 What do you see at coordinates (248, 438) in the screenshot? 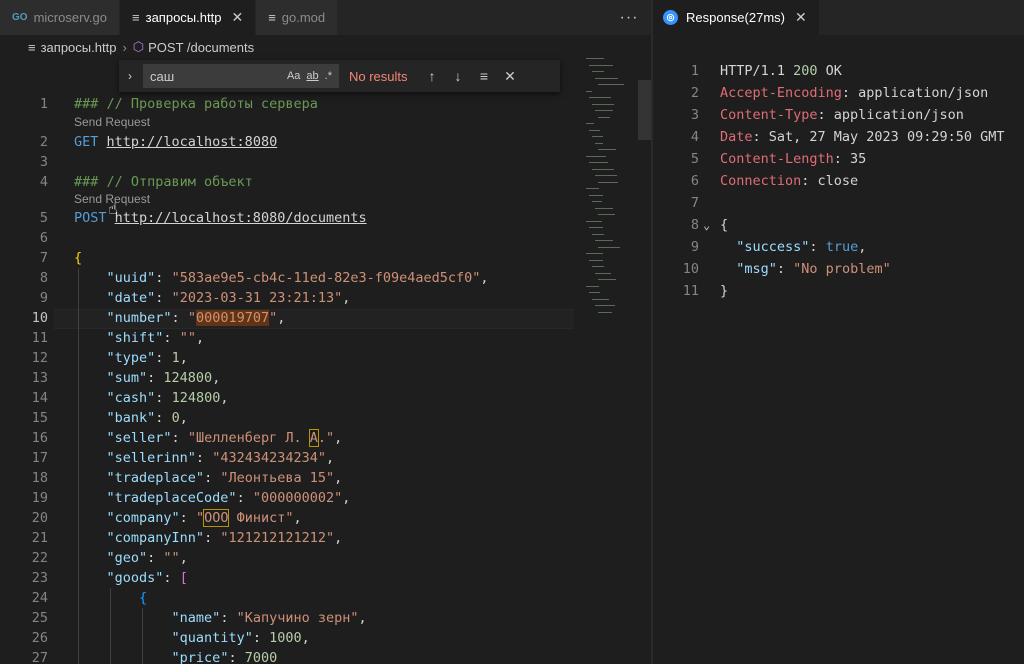
I see `code-token: "Шелленберг Л.` at bounding box center [248, 438].